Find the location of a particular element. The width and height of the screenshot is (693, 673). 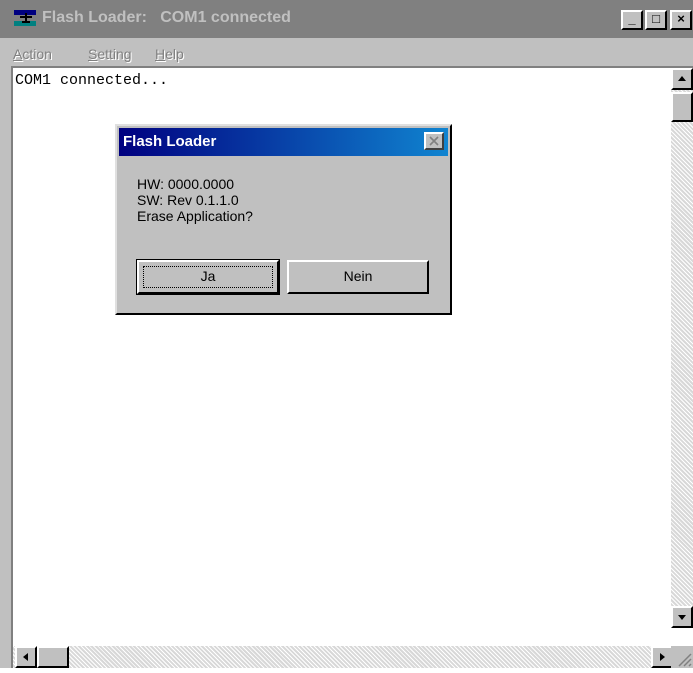

erase-question-text: Erase Application? is located at coordinates (195, 216).